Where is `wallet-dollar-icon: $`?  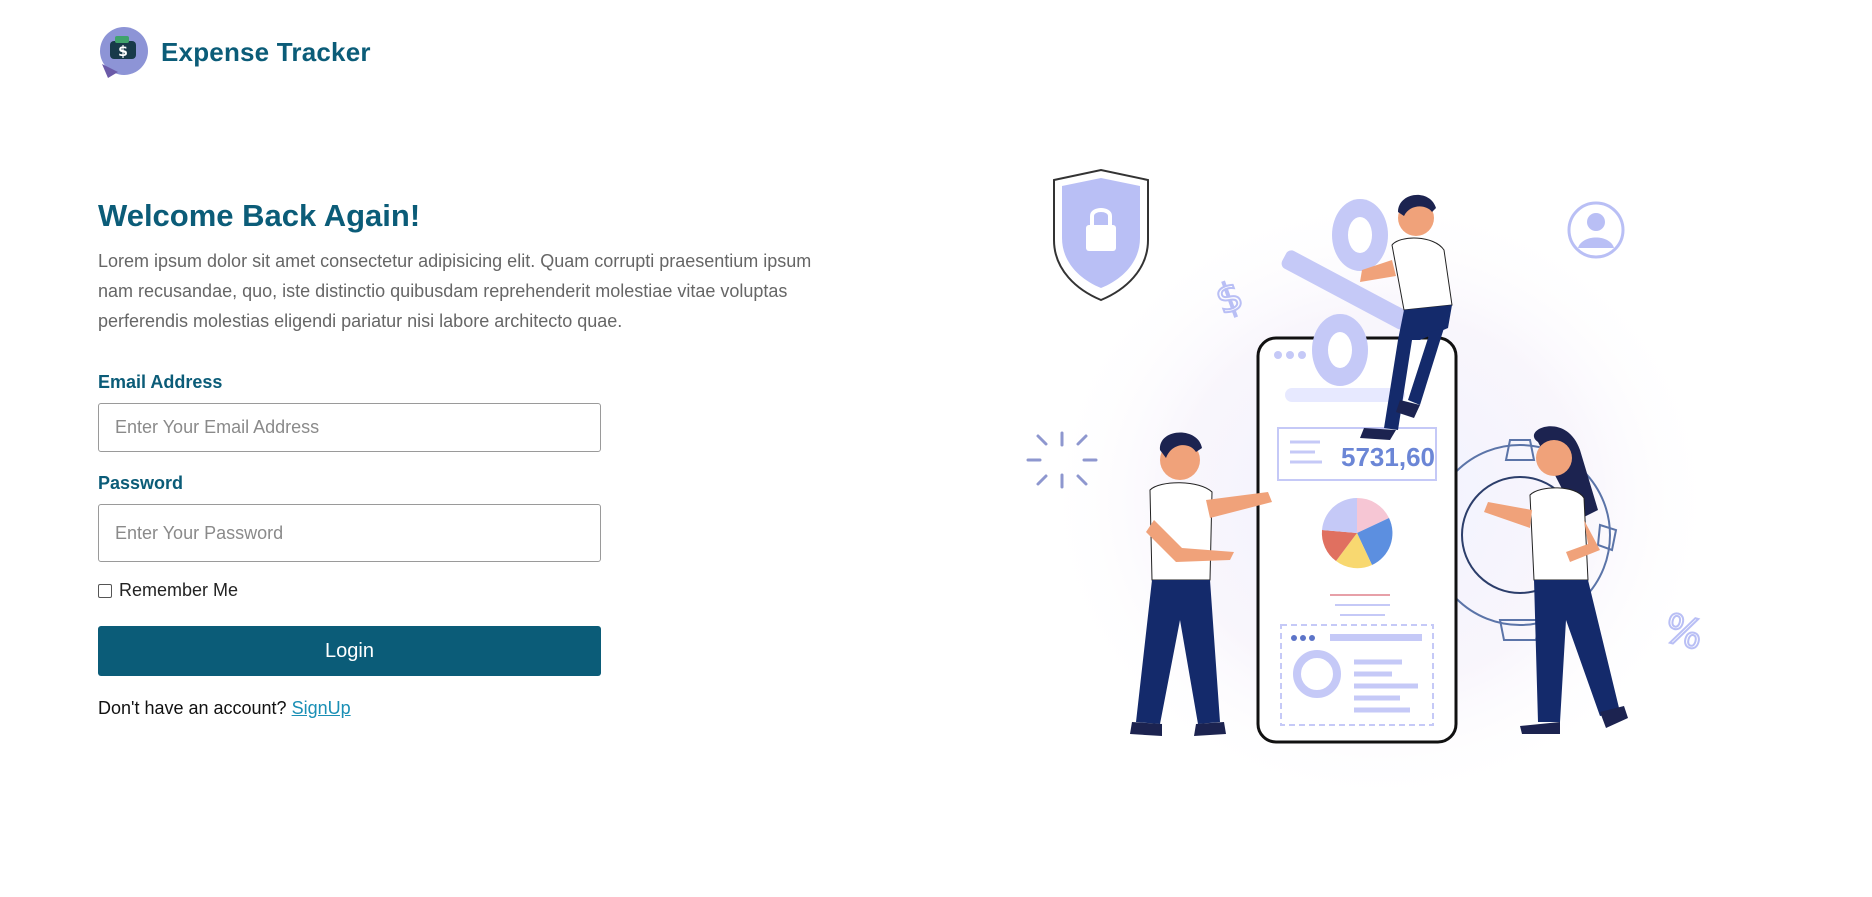 wallet-dollar-icon: $ is located at coordinates (124, 52).